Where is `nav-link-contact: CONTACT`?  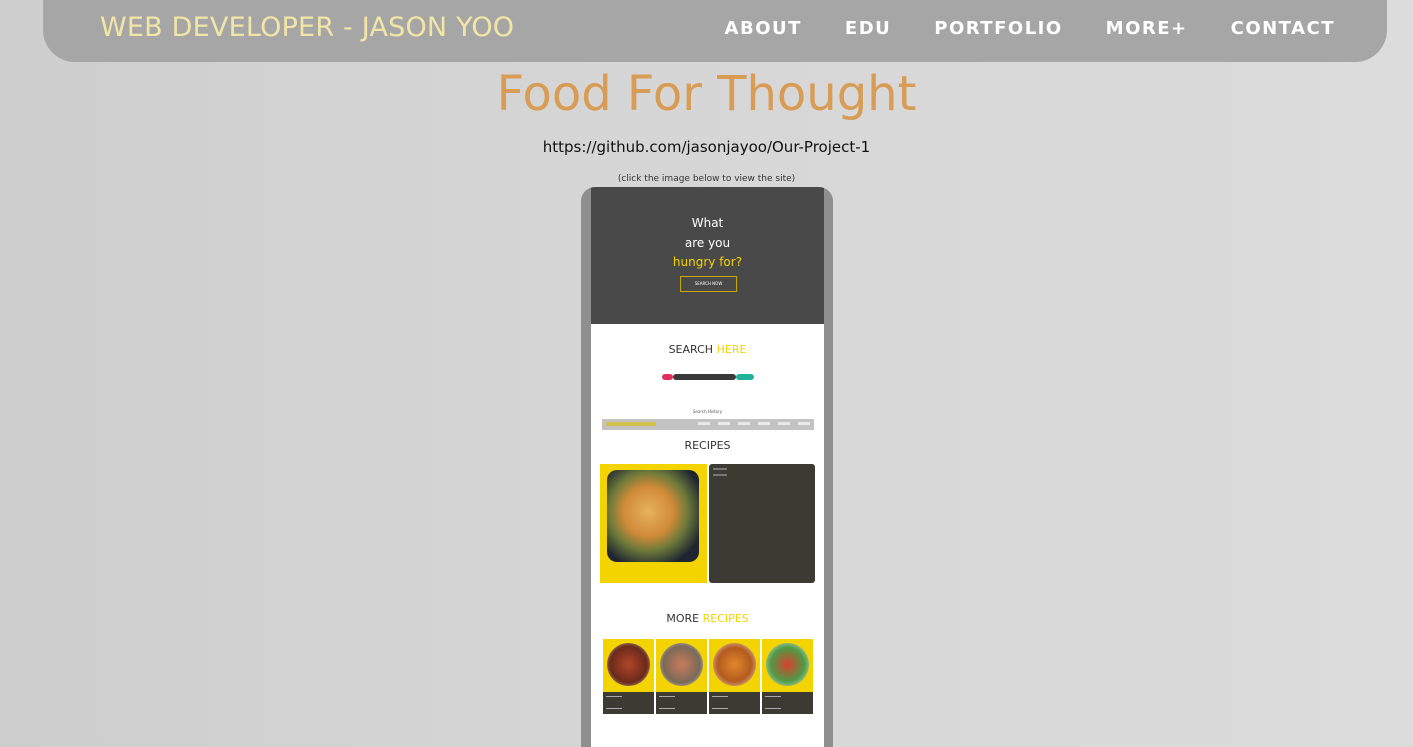
nav-link-contact: CONTACT is located at coordinates (1283, 28).